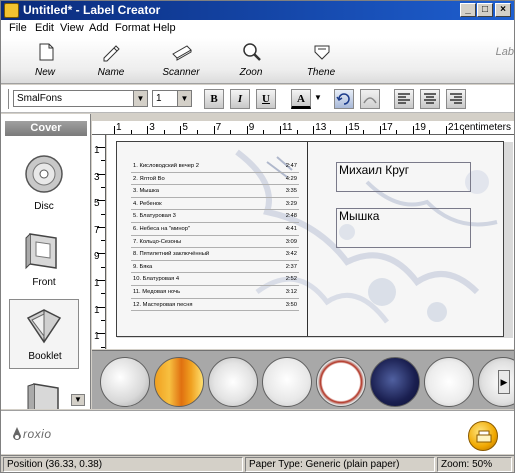  I want to click on name-button: Name, so click(111, 62).